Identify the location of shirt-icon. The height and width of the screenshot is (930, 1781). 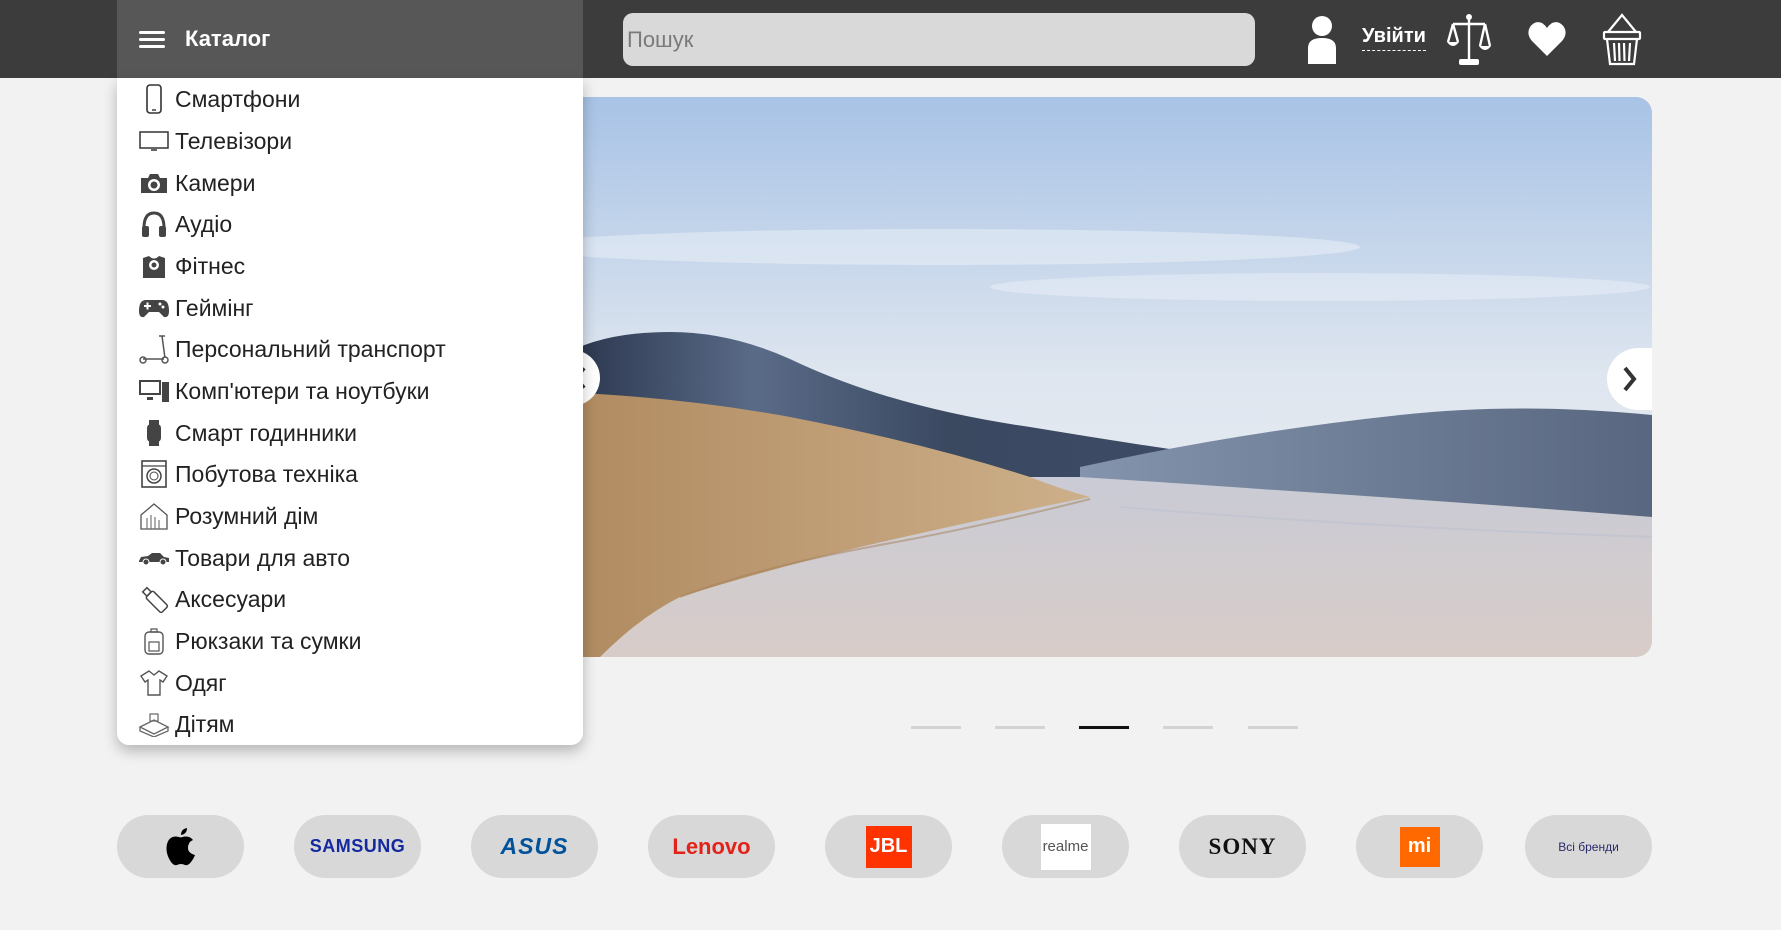
(154, 683).